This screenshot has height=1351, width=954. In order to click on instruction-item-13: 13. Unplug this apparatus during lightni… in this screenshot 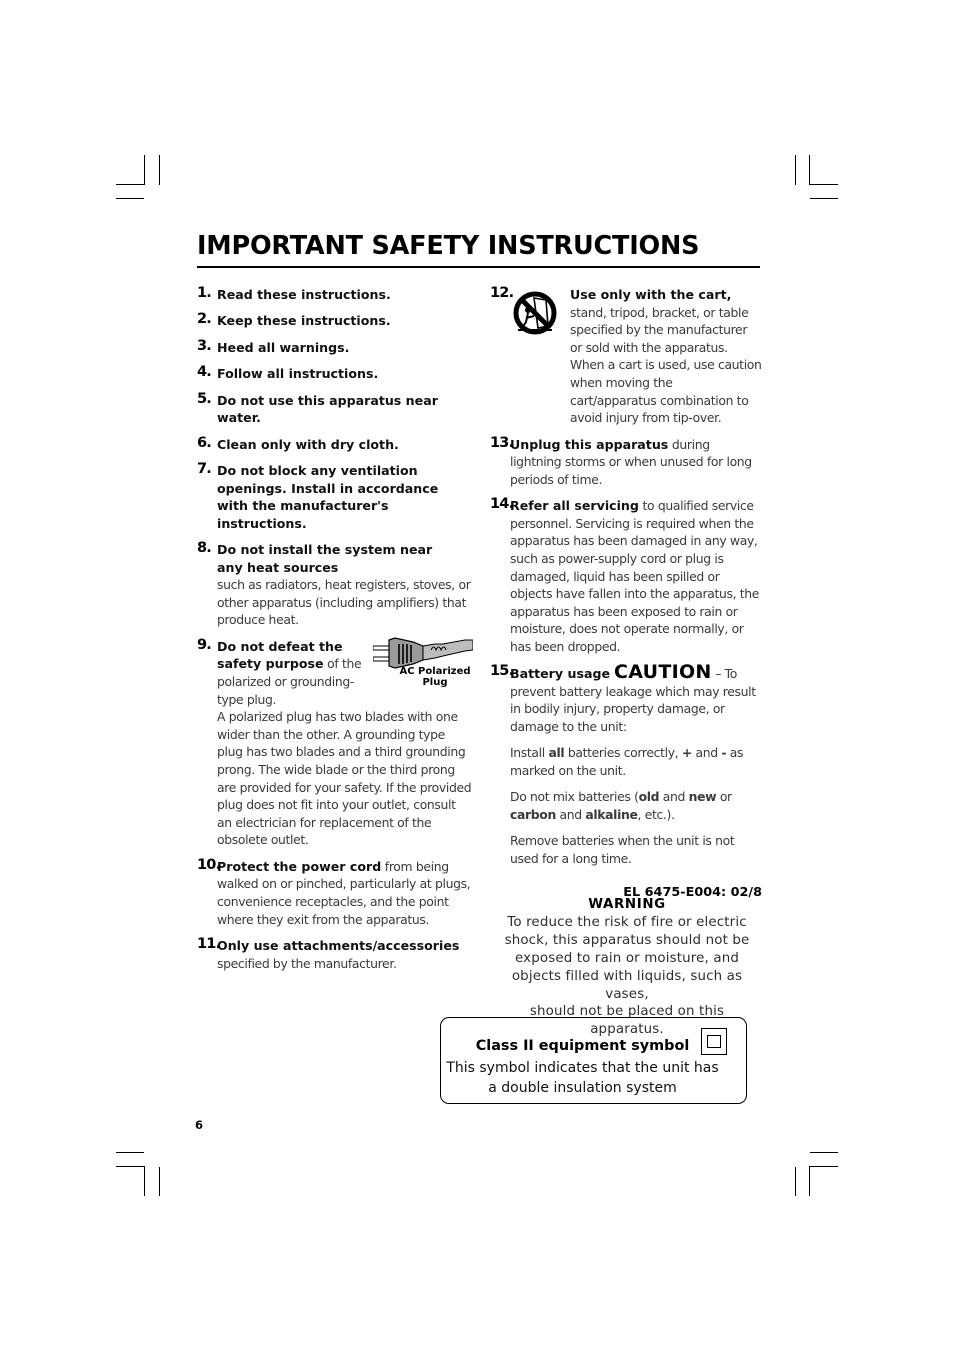, I will do `click(626, 461)`.